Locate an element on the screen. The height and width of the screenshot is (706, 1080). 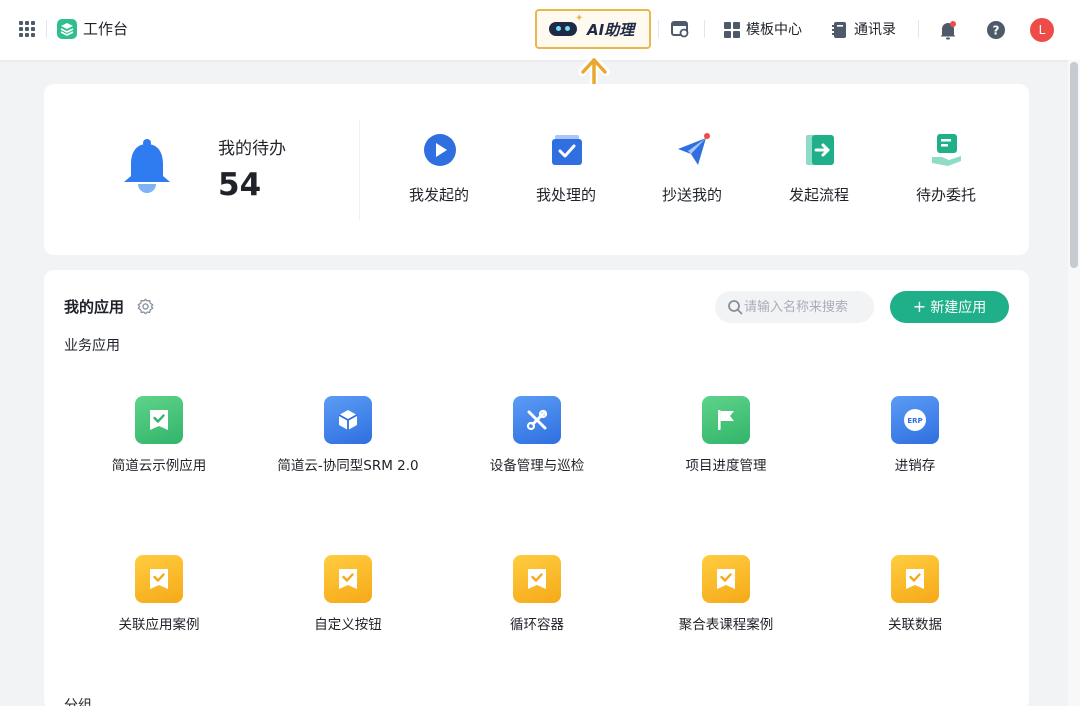
app-tile: ERP 进销存 is located at coordinates (915, 446).